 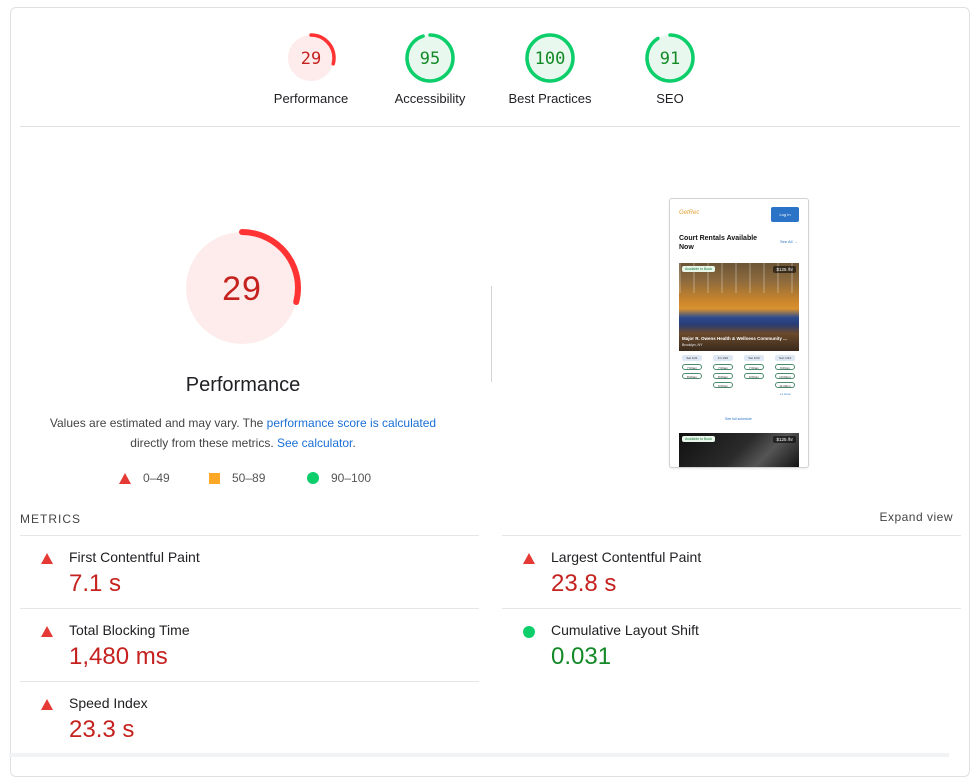 I want to click on gauge-score: 91, so click(x=670, y=59).